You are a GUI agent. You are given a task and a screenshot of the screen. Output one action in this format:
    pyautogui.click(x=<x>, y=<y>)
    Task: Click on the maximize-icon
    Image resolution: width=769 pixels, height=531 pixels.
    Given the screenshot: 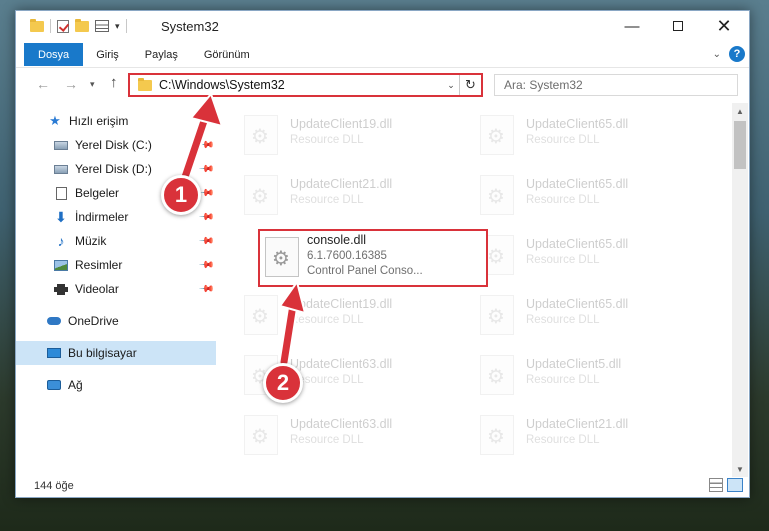 What is the action you would take?
    pyautogui.click(x=678, y=26)
    